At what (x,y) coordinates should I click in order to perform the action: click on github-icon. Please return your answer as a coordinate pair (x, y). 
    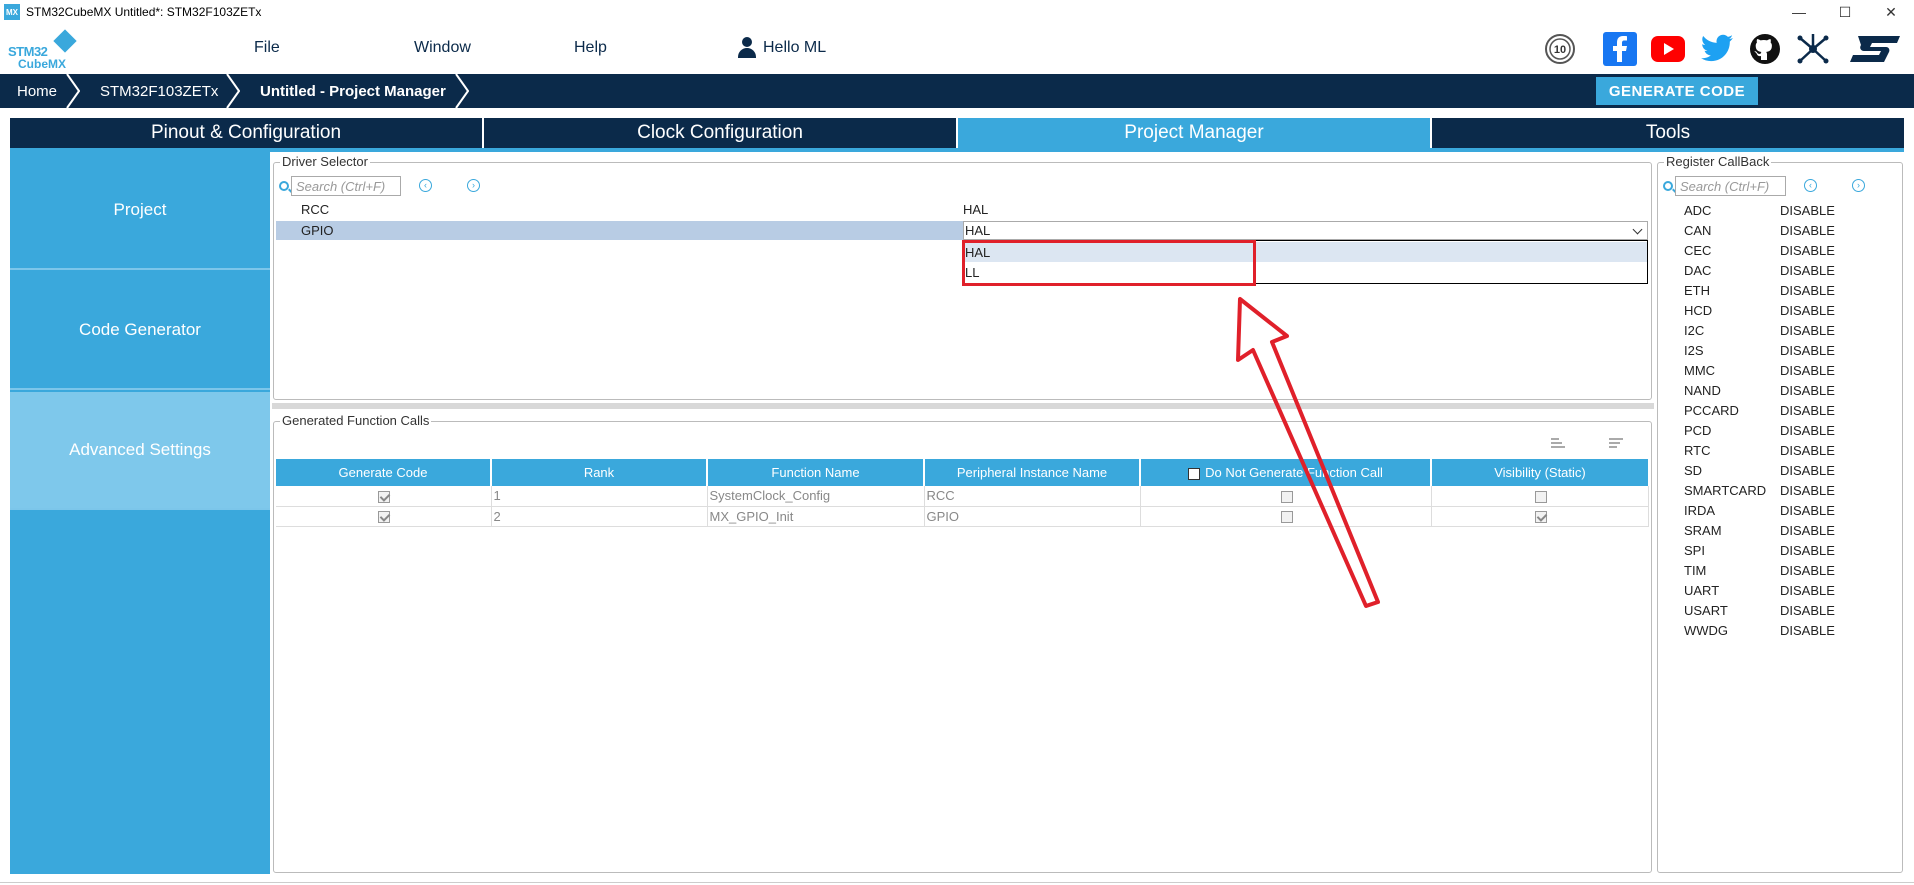
    Looking at the image, I should click on (1765, 49).